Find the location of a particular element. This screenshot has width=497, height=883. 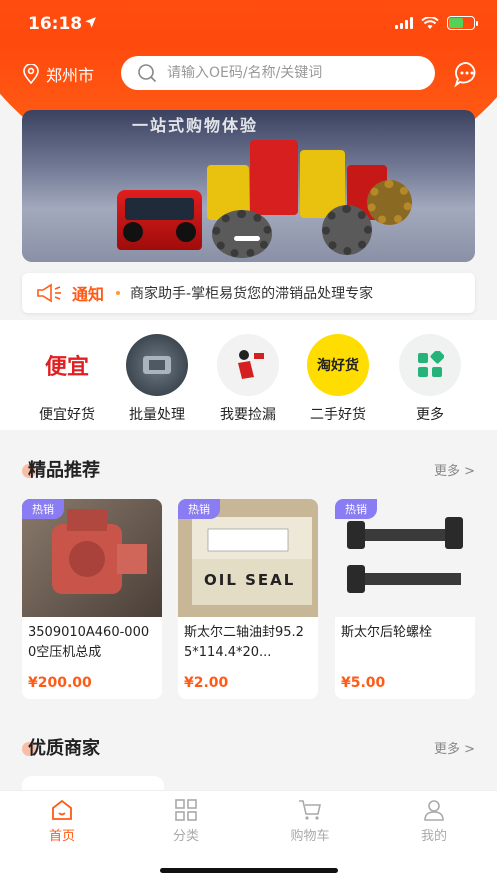

city-selector: 郑州市 is located at coordinates (58, 74).